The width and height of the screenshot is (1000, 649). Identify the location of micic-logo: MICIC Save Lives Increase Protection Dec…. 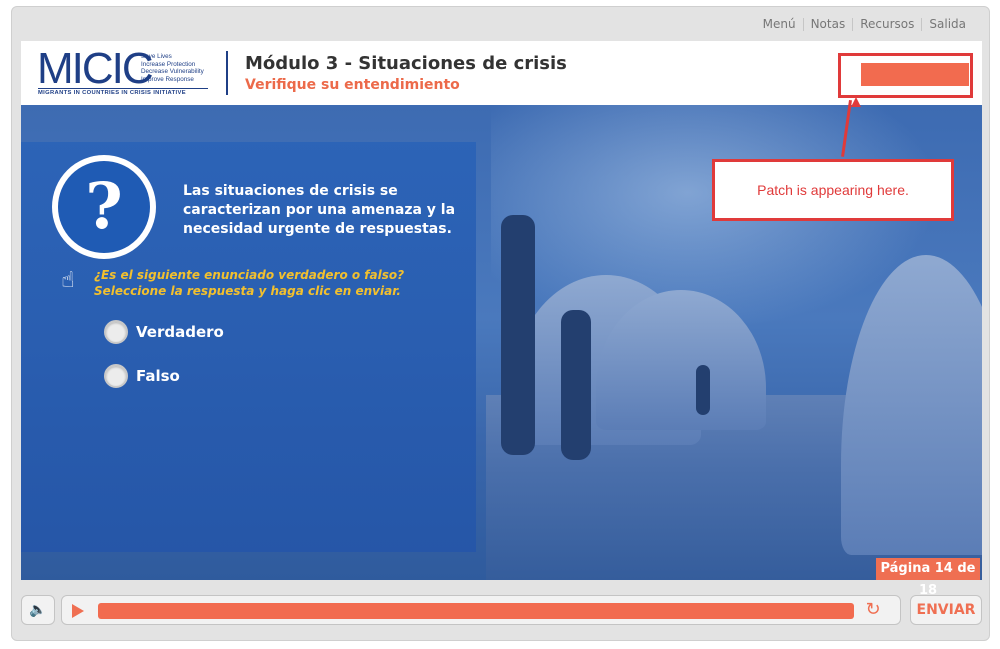
(125, 70).